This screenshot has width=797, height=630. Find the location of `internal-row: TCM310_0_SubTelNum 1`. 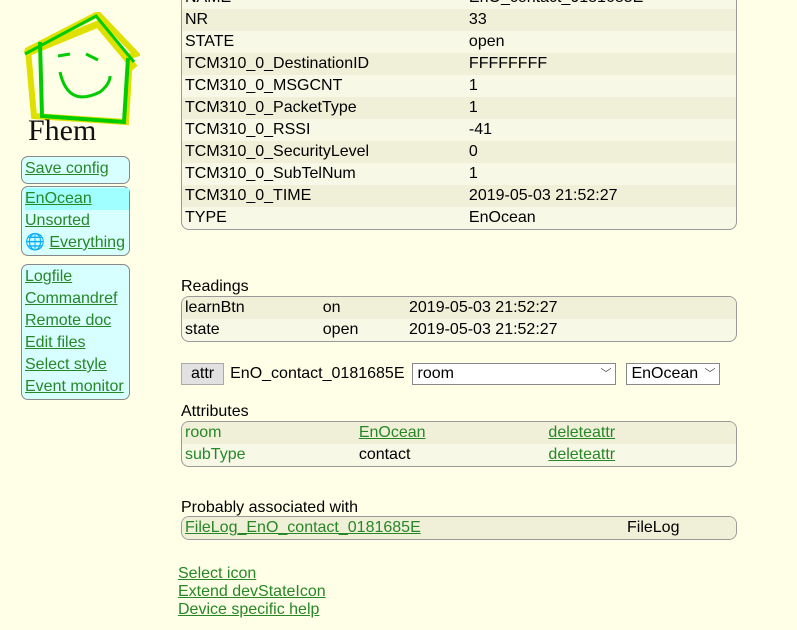

internal-row: TCM310_0_SubTelNum 1 is located at coordinates (459, 174).